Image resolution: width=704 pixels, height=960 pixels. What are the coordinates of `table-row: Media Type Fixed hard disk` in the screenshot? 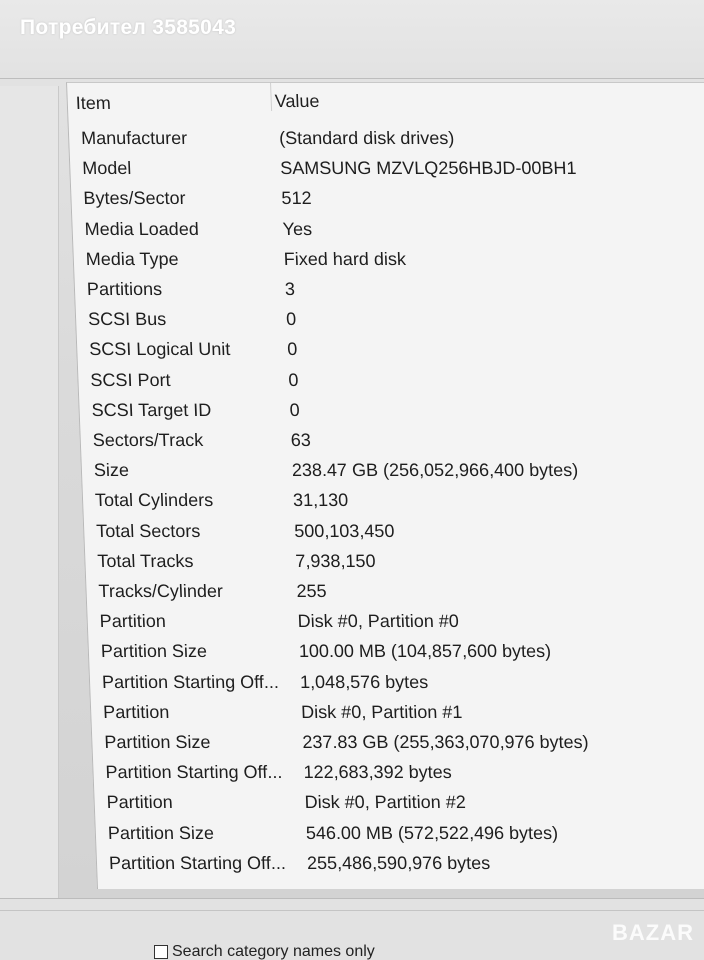 It's located at (388, 264).